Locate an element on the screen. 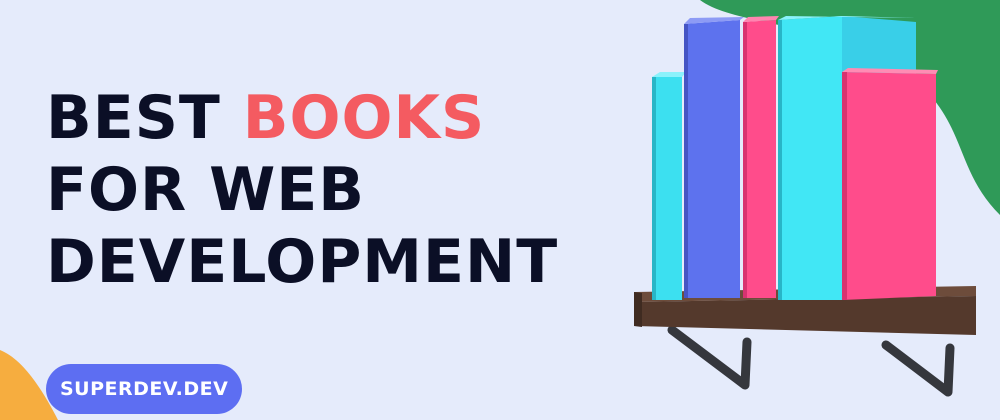  headline-word-books: BOOKS is located at coordinates (364, 118).